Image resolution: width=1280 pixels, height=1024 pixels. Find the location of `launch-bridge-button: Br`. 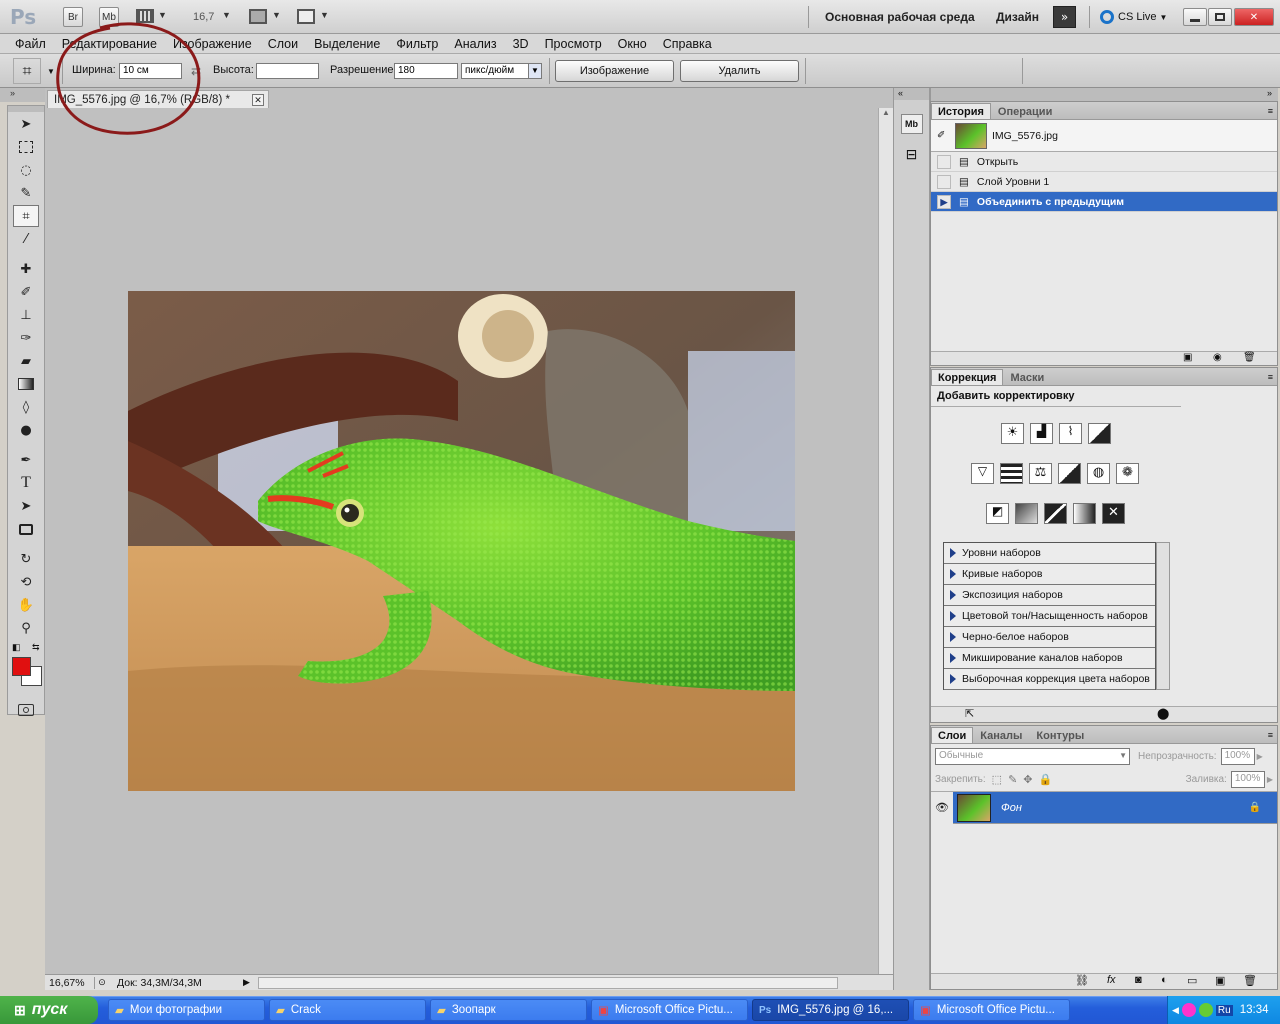

launch-bridge-button: Br is located at coordinates (73, 17).